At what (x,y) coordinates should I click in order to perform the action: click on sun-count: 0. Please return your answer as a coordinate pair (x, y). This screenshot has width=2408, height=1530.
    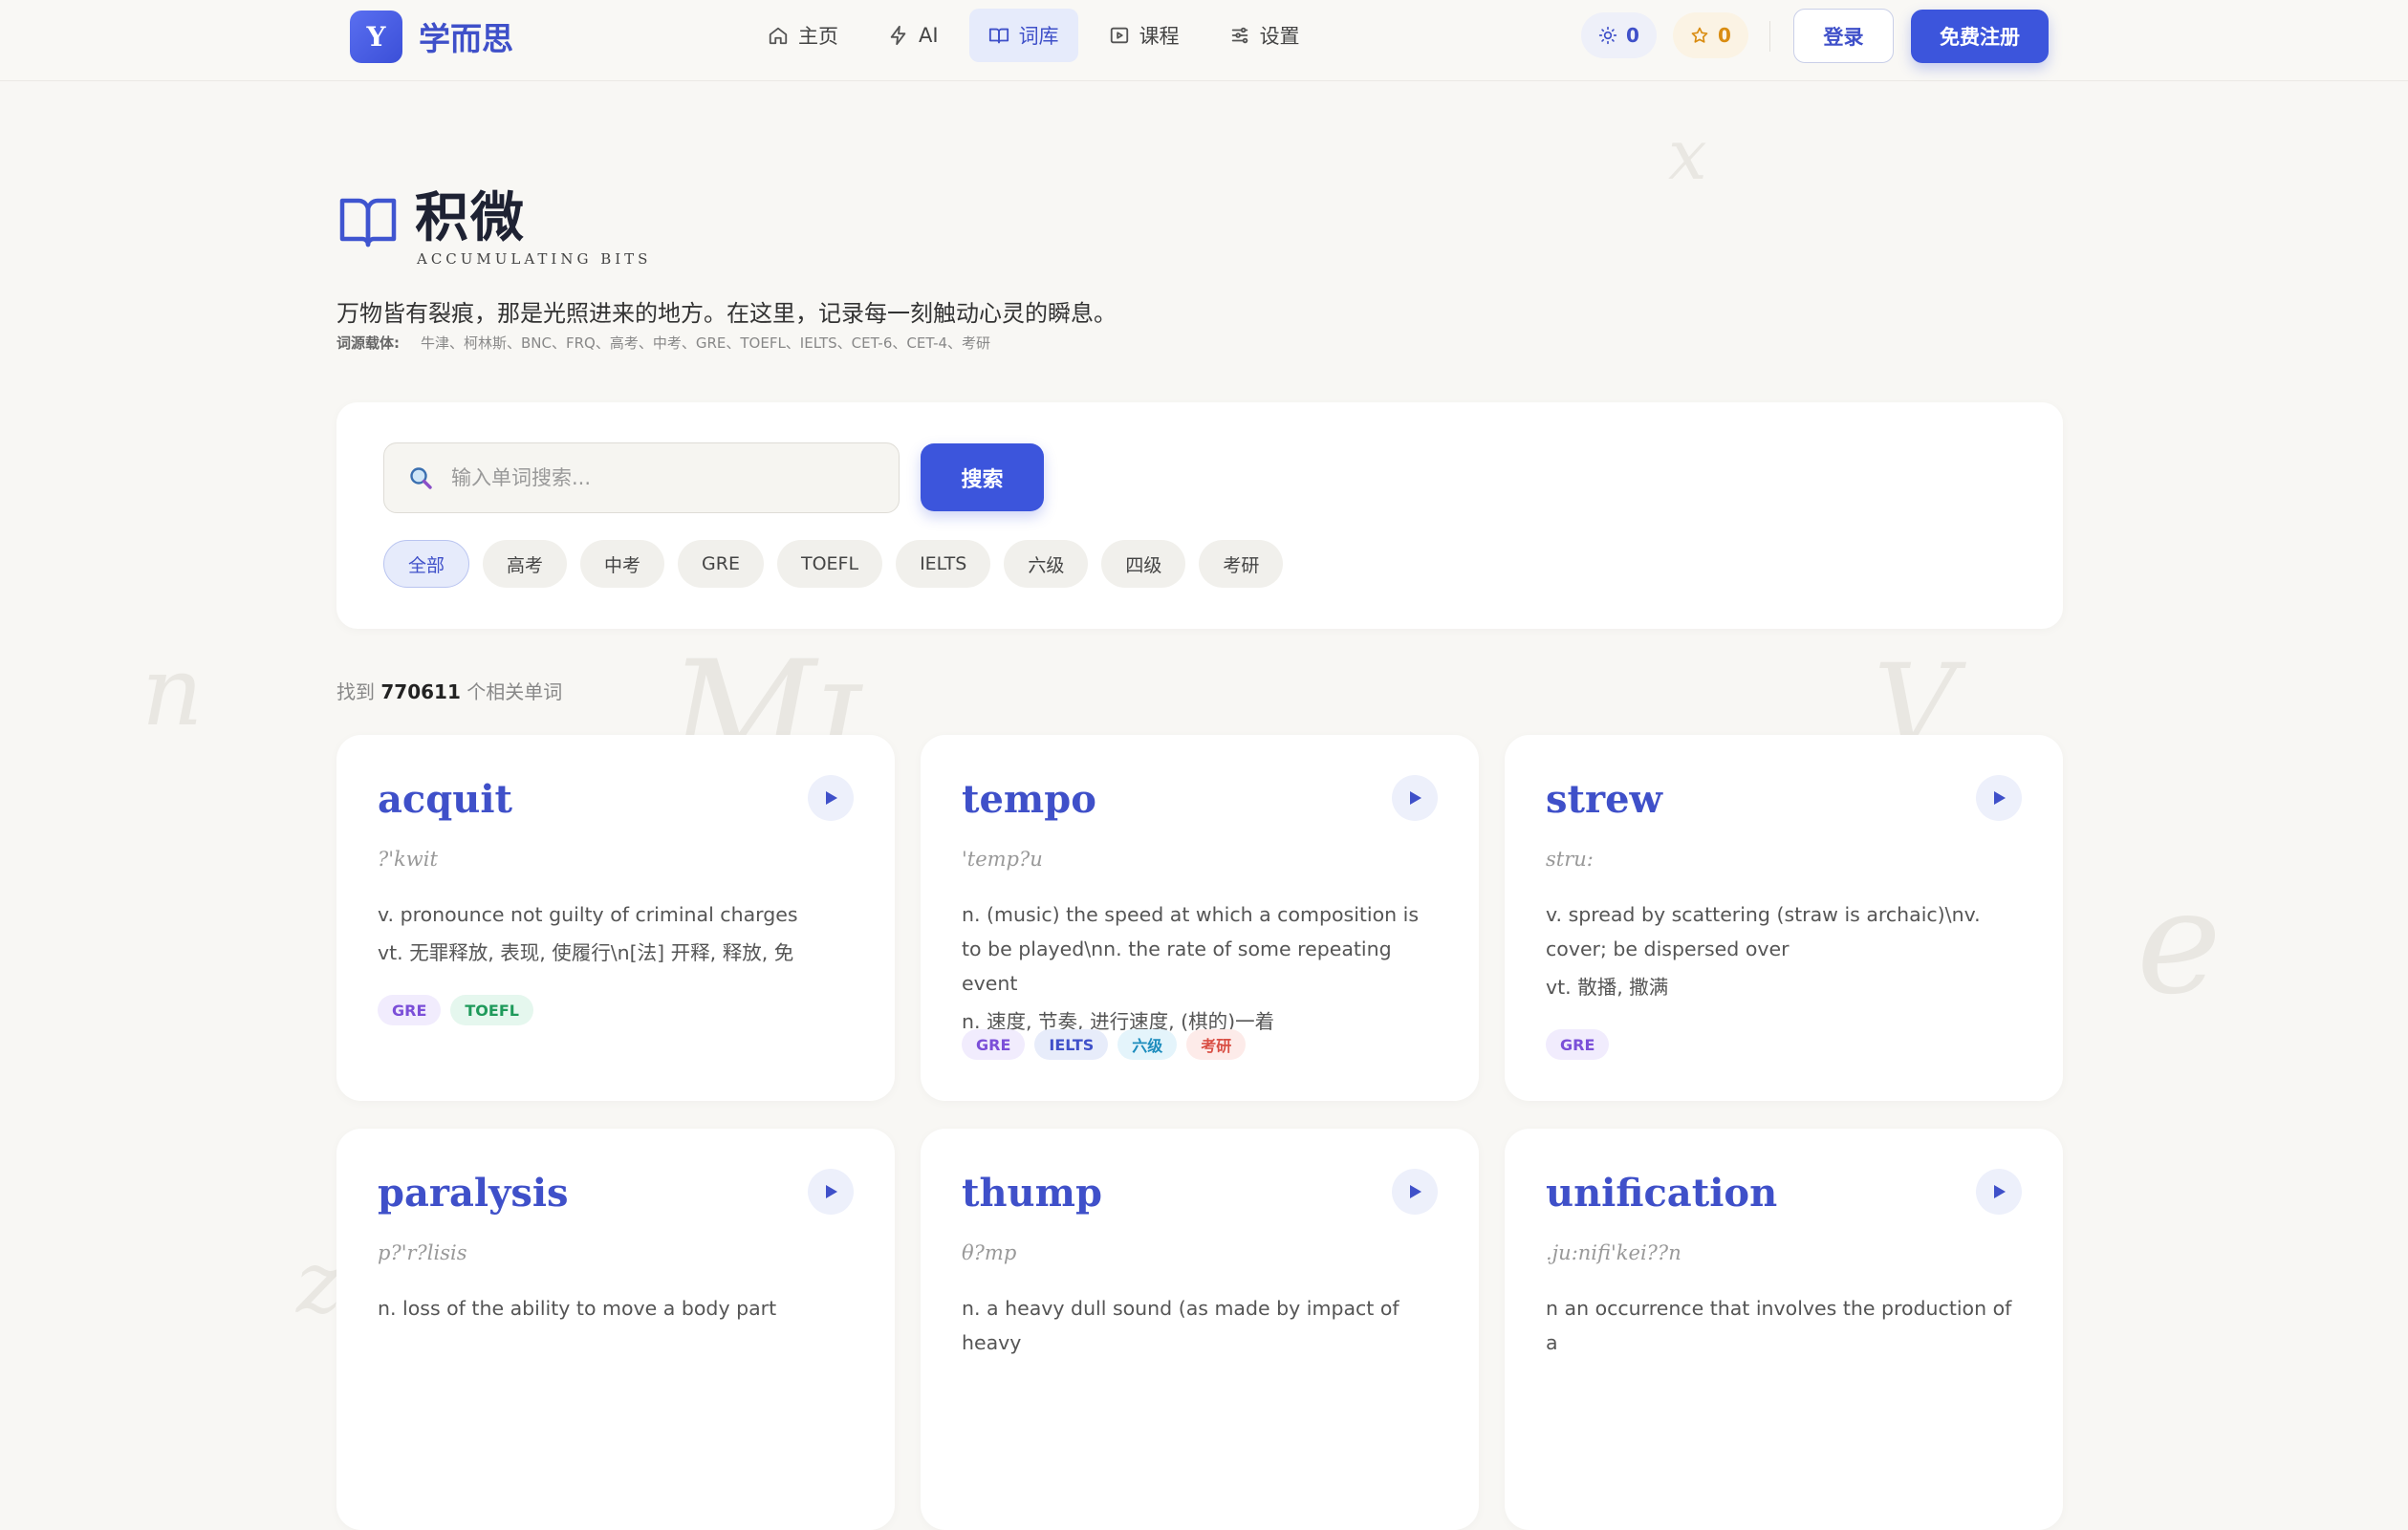
    Looking at the image, I should click on (1632, 35).